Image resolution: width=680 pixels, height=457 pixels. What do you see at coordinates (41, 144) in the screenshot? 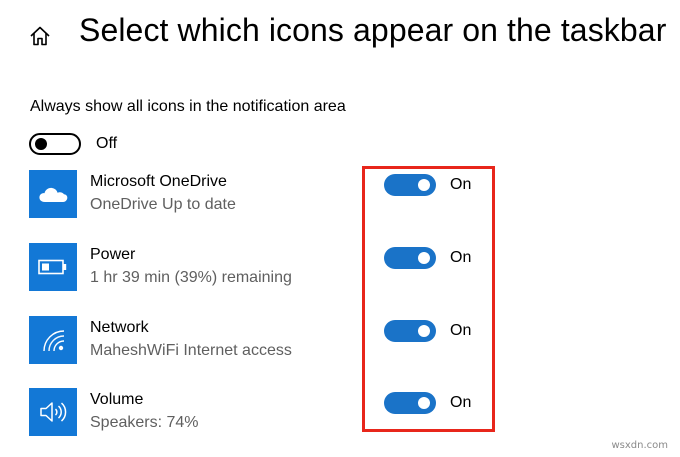
I see `toggle-knob` at bounding box center [41, 144].